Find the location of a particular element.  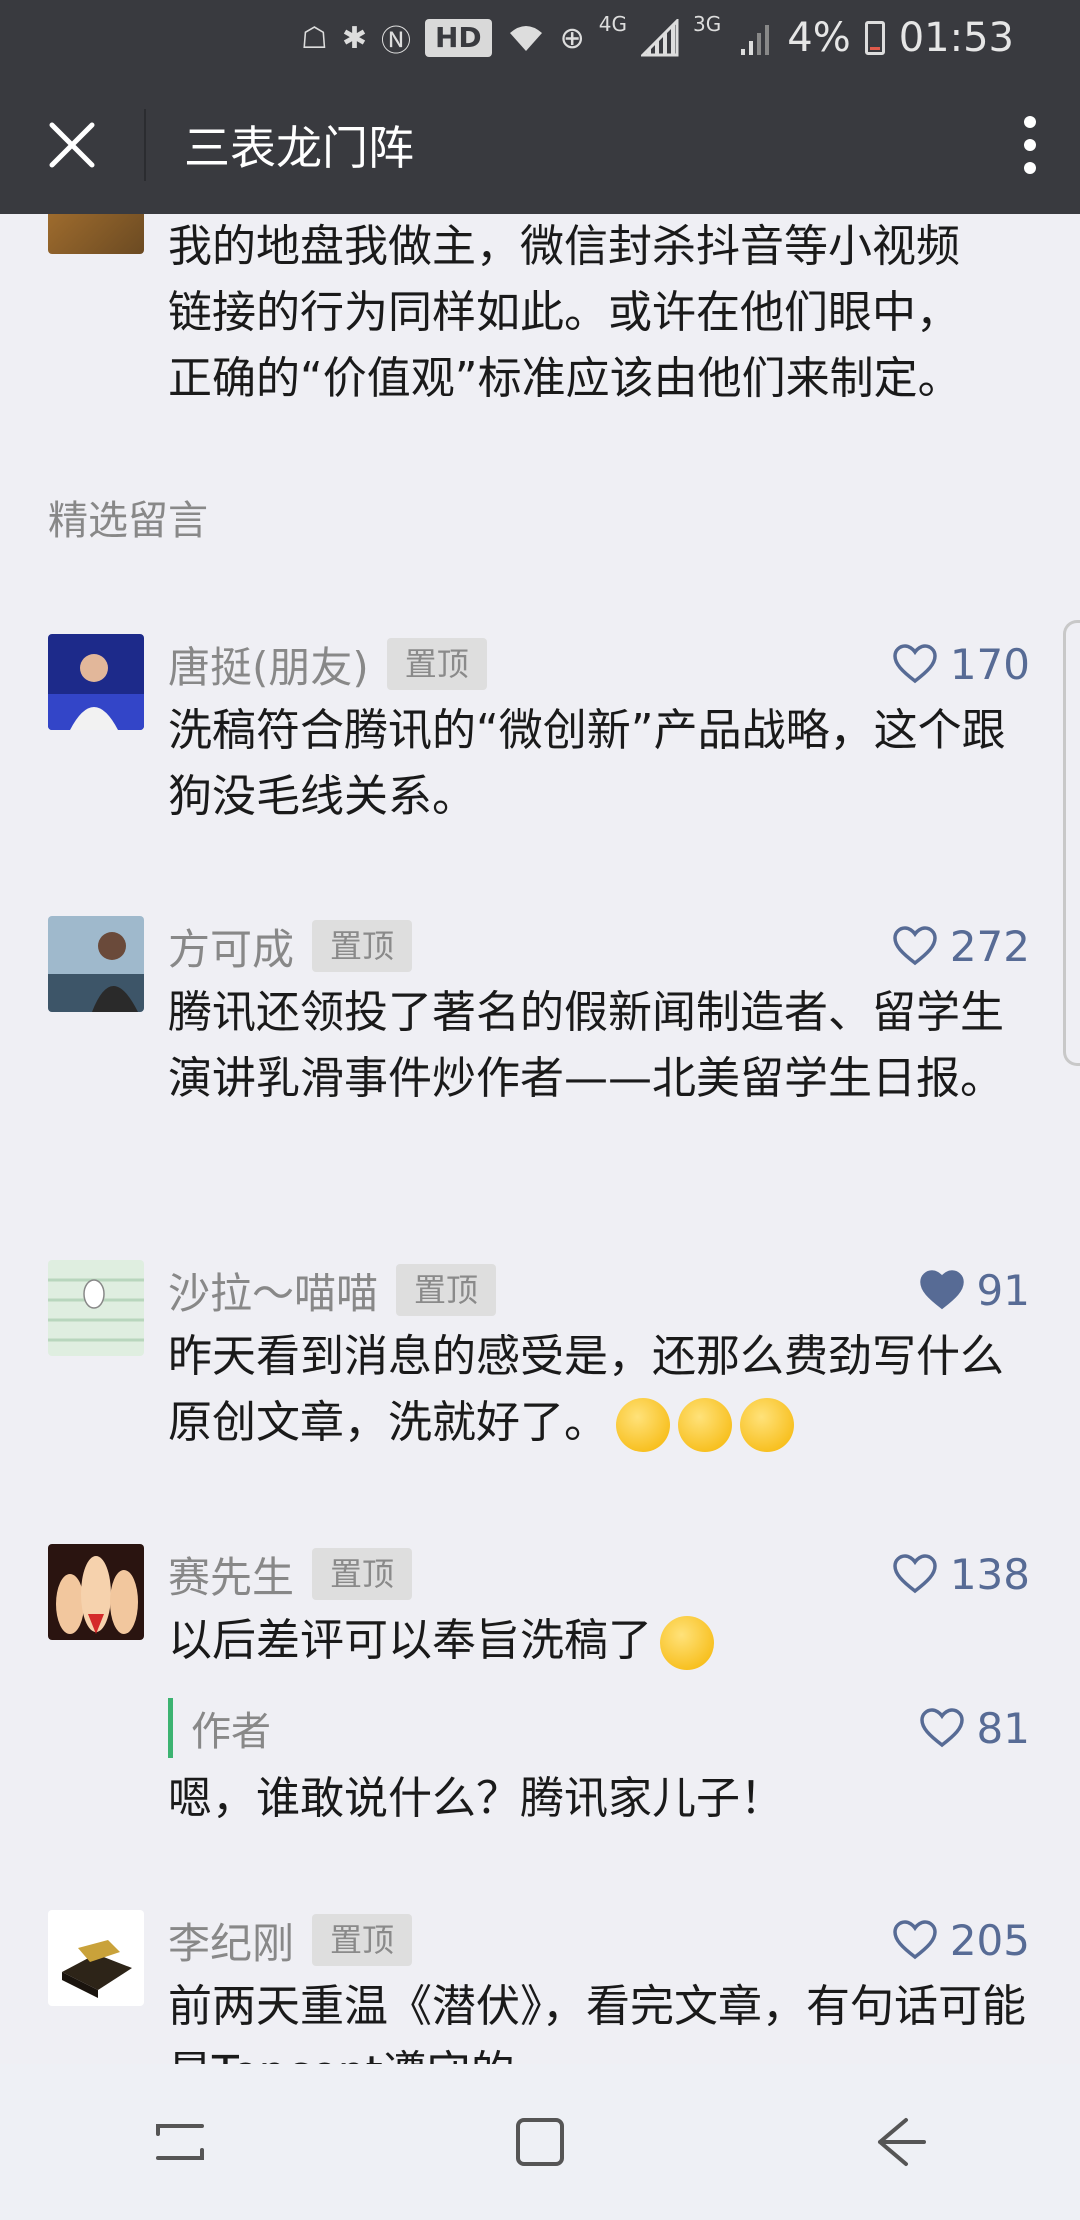

clock: 01:53 is located at coordinates (956, 38).